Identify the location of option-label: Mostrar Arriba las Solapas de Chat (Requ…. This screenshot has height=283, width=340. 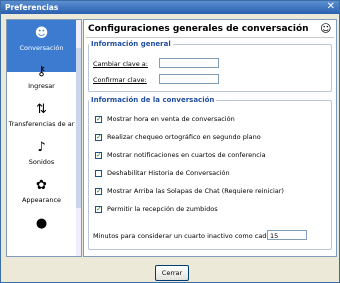
(195, 191).